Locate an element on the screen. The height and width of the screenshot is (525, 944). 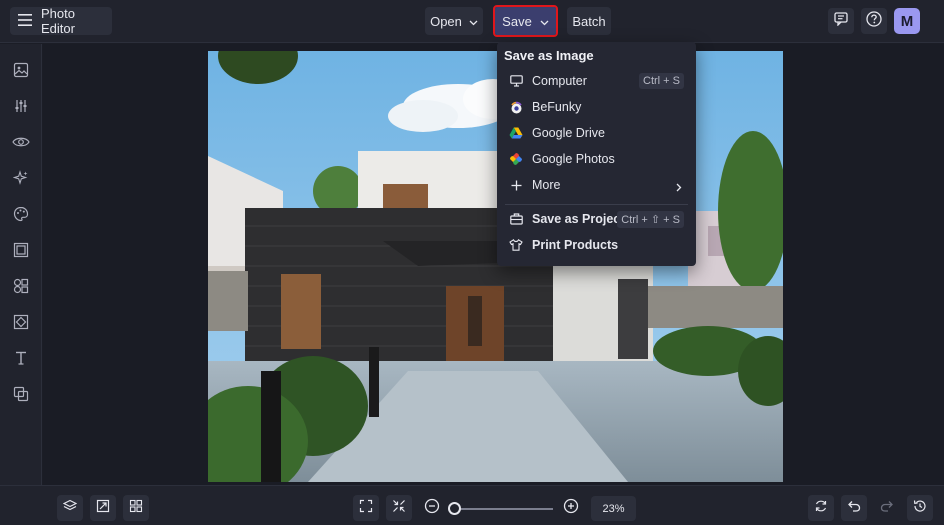
save-button: Save is located at coordinates (525, 21).